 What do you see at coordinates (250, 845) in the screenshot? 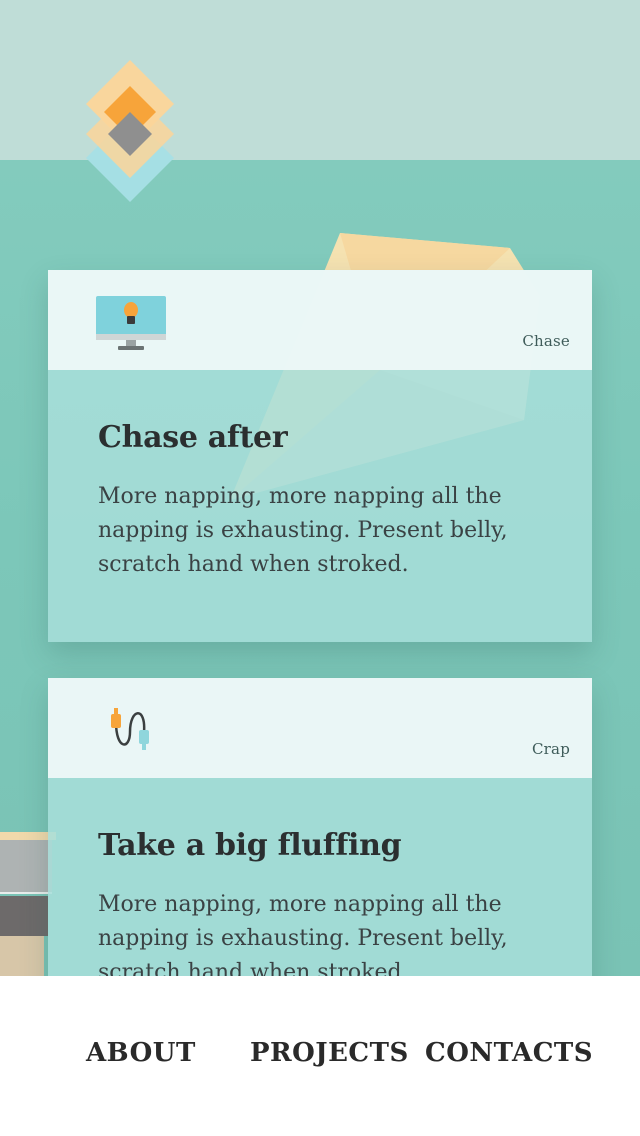
I see `card-title: Take a big fluffing` at bounding box center [250, 845].